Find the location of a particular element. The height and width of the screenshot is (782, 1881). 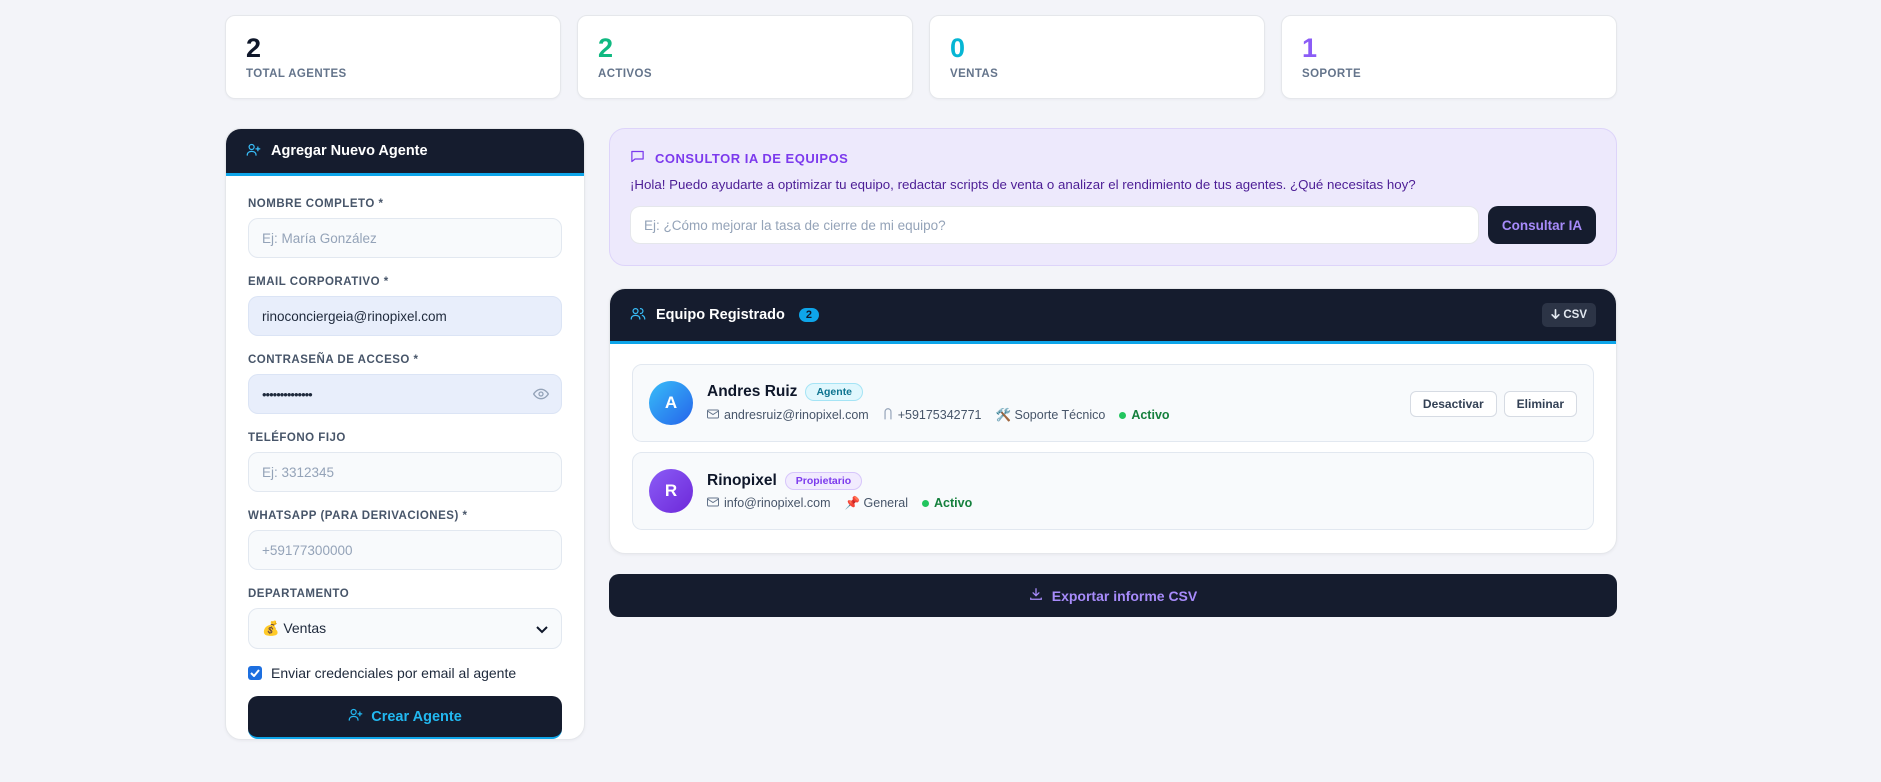

password-value: •••••••••••••• is located at coordinates (287, 394).